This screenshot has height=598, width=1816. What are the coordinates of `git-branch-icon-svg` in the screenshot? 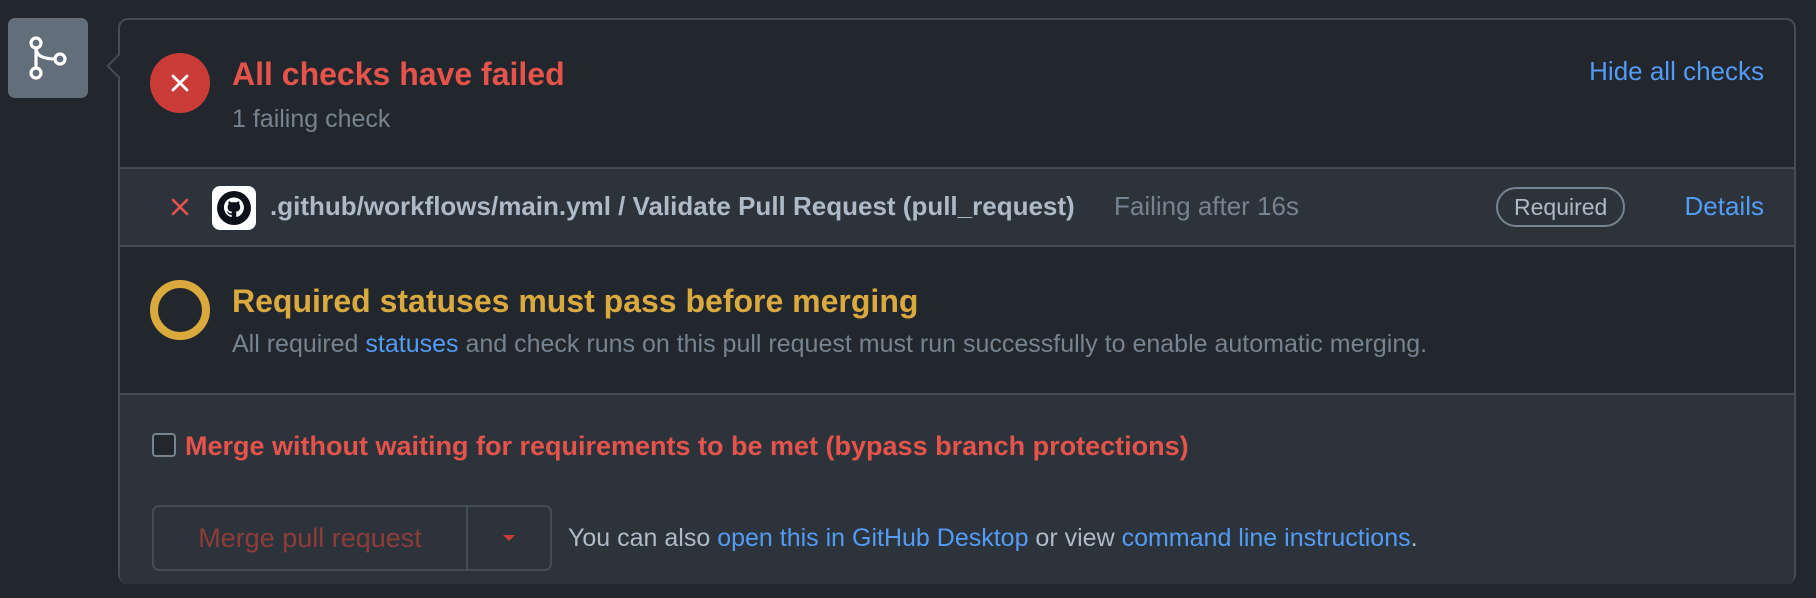 It's located at (48, 58).